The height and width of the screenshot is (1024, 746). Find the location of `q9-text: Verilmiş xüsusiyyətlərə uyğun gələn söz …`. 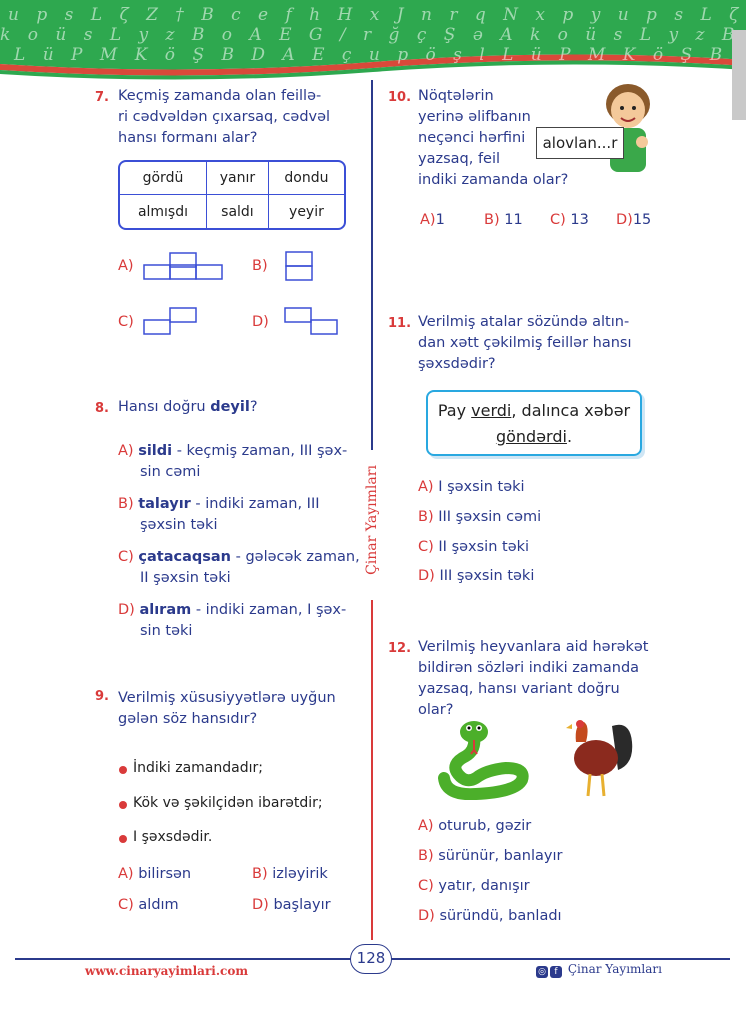

q9-text: Verilmiş xüsusiyyətlərə uyğun gələn söz … is located at coordinates (227, 708).